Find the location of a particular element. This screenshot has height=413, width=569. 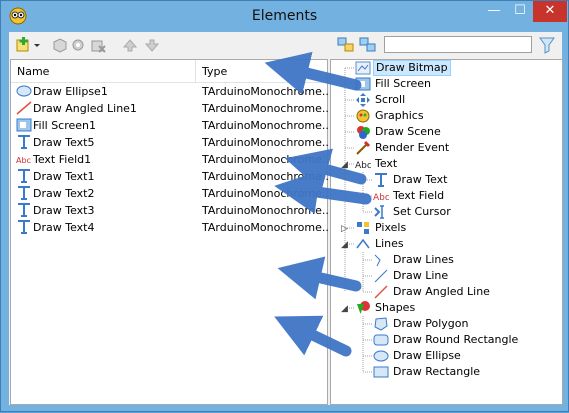

tree-item-label: Draw Angled Line is located at coordinates (441, 291).